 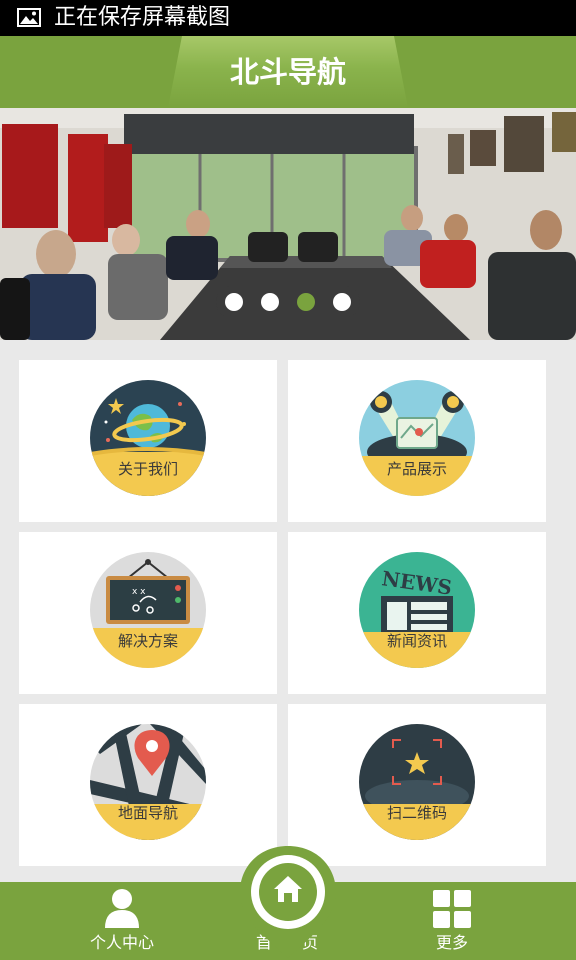 I want to click on grid-item-solutions: x x 解决方案, so click(x=148, y=613).